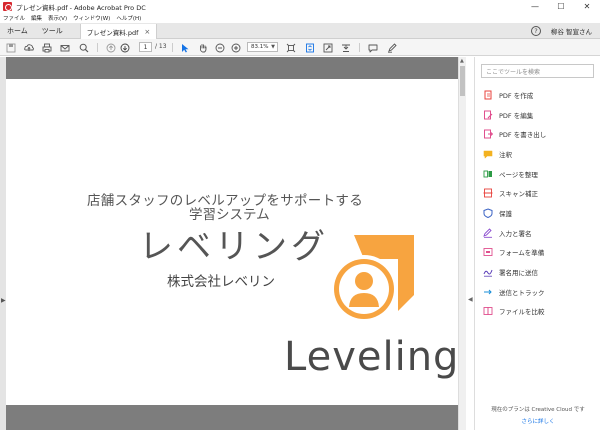 The width and height of the screenshot is (600, 430). I want to click on tool-item-send-signature: 署名用に送信, so click(540, 272).